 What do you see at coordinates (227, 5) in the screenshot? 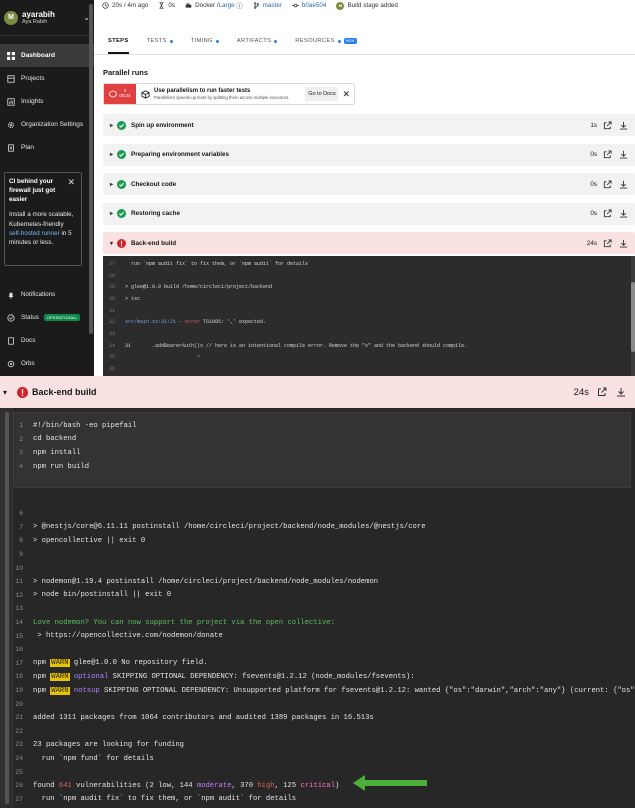
I see `resource-class-link: Large` at bounding box center [227, 5].